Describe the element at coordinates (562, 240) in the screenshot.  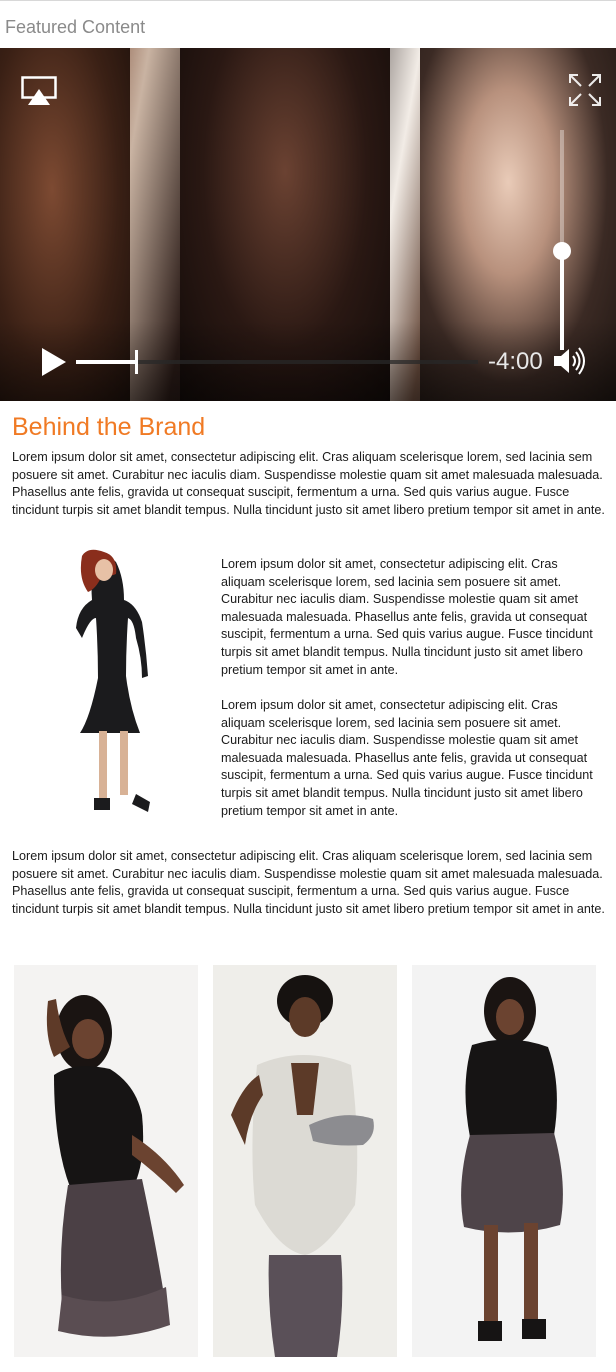
I see `volume-slider-track` at that location.